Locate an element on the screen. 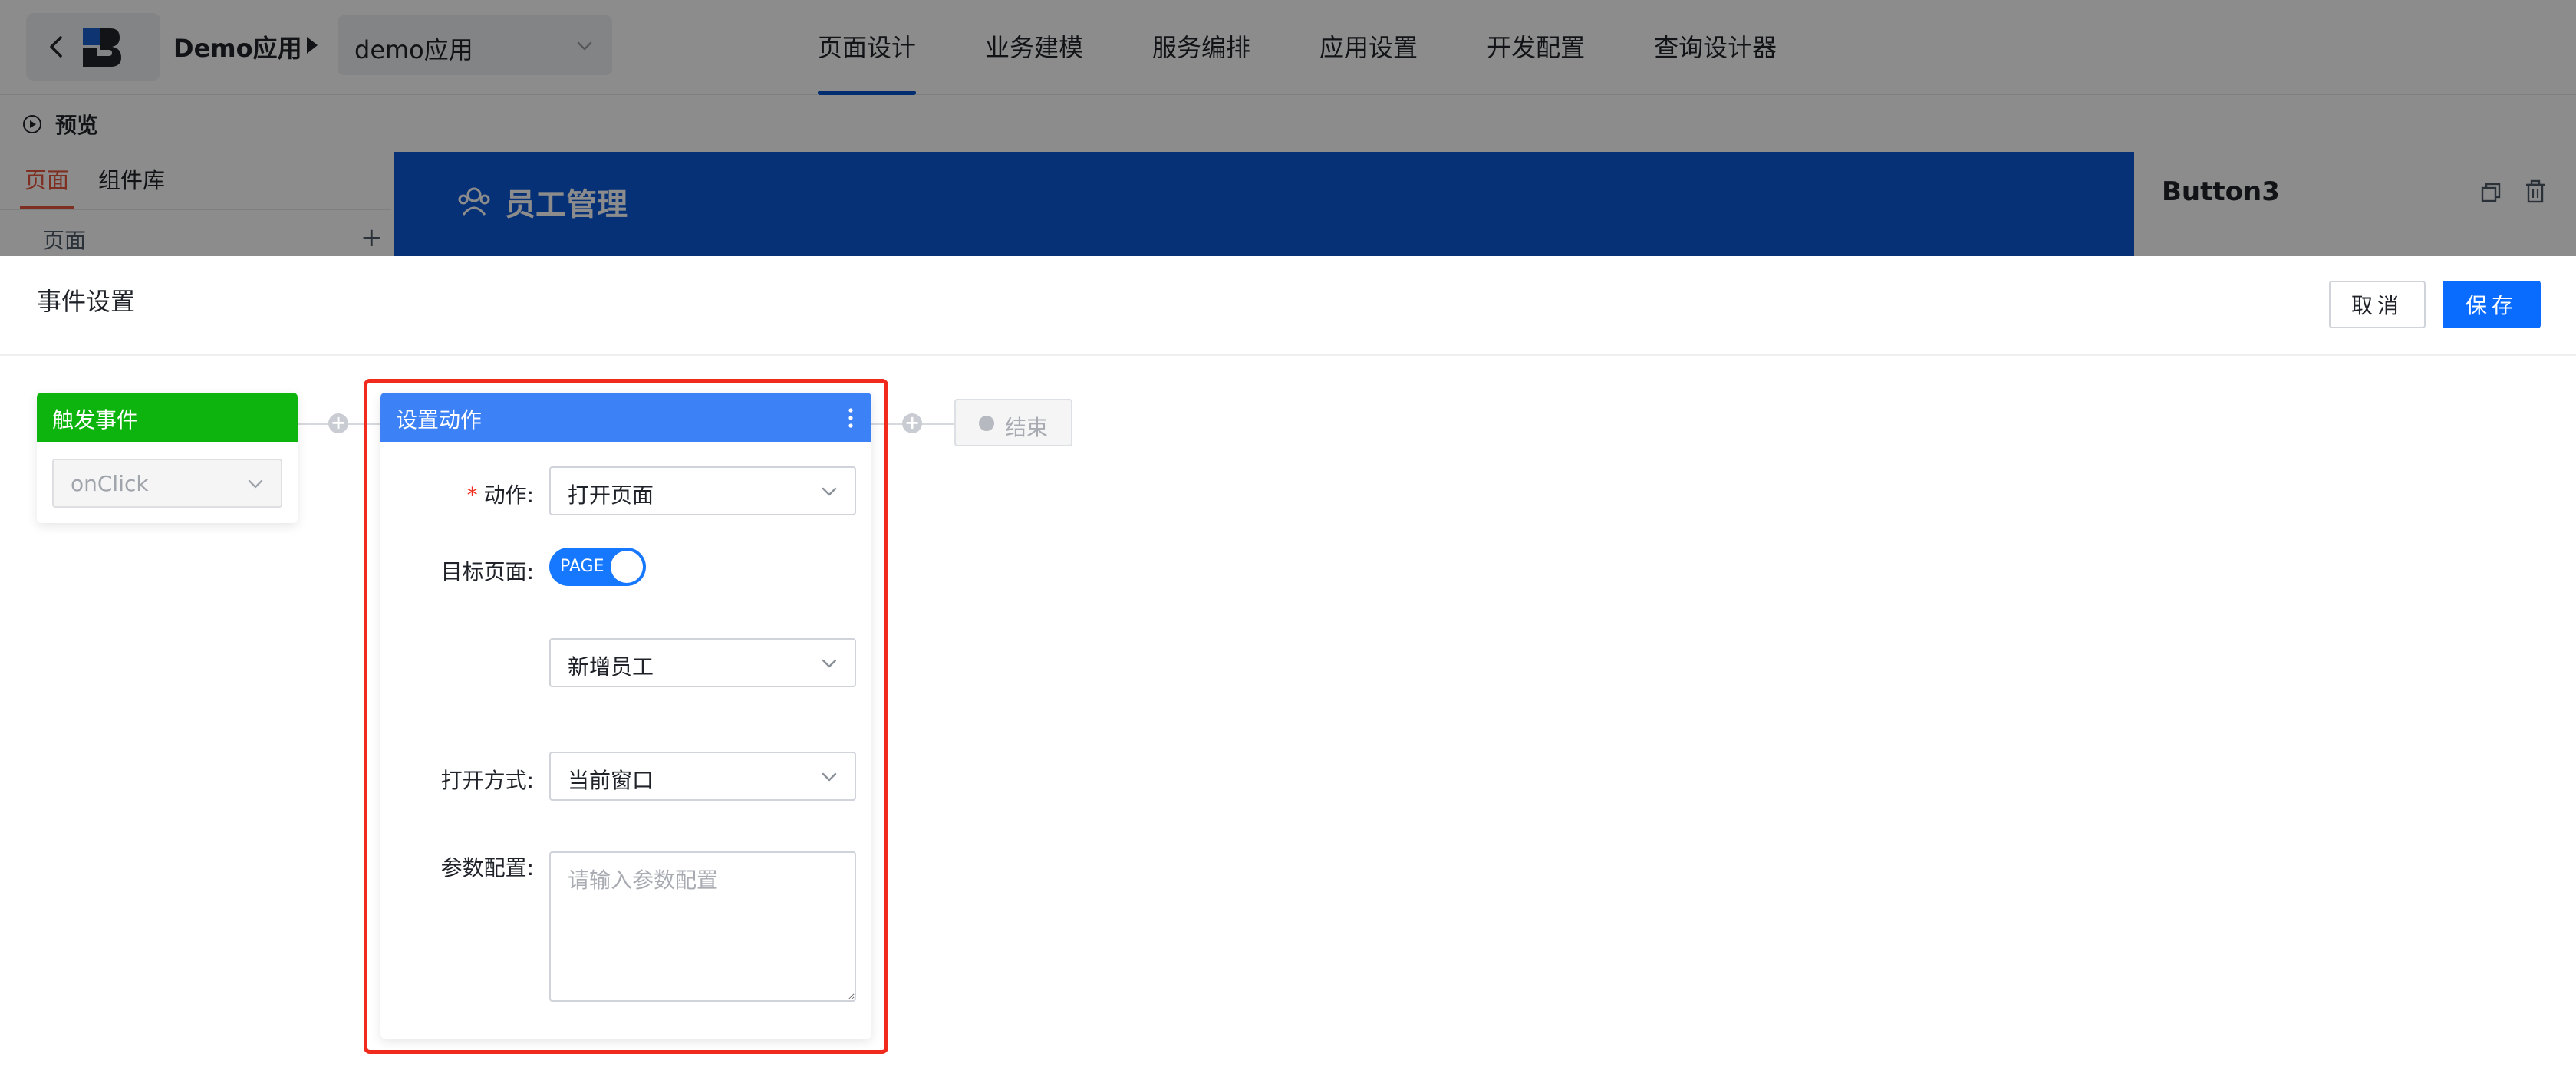  target-page-select: 新增员工 is located at coordinates (702, 662).